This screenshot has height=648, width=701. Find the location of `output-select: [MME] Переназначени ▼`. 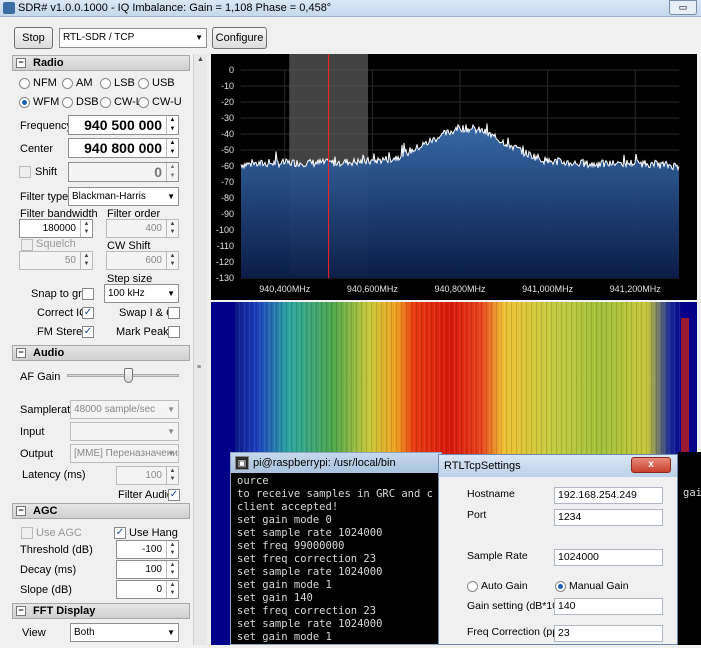

output-select: [MME] Переназначени ▼ is located at coordinates (124, 453).